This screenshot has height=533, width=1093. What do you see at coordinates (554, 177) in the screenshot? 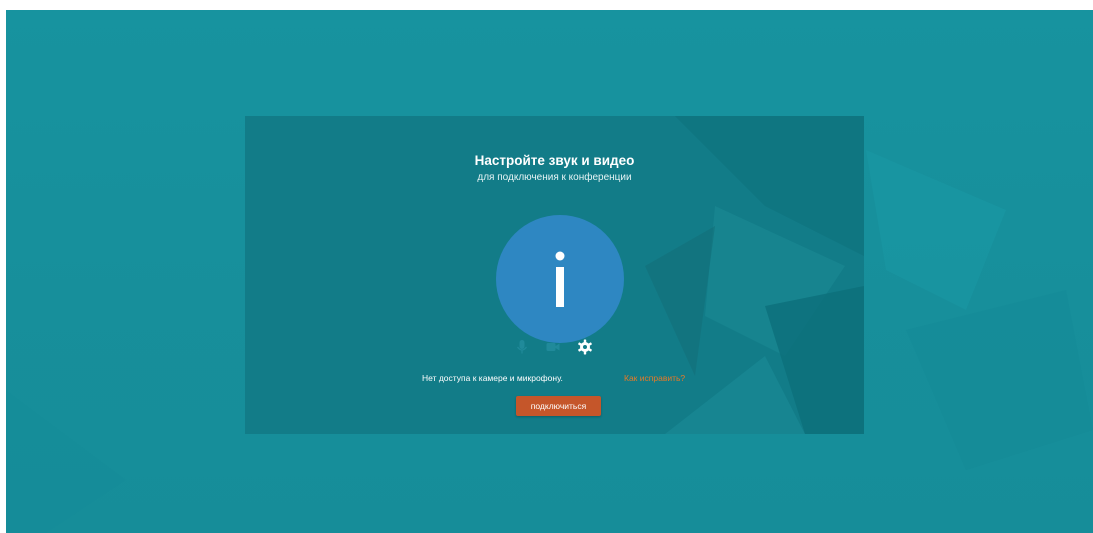
I see `dialog-subtitle: для подключения к конференции` at bounding box center [554, 177].